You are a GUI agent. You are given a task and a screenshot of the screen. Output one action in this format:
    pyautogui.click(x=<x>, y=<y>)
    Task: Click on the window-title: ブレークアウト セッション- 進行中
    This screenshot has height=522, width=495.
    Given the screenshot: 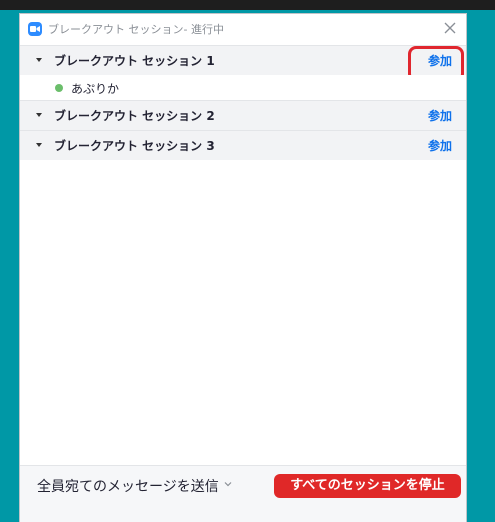 What is the action you would take?
    pyautogui.click(x=136, y=29)
    